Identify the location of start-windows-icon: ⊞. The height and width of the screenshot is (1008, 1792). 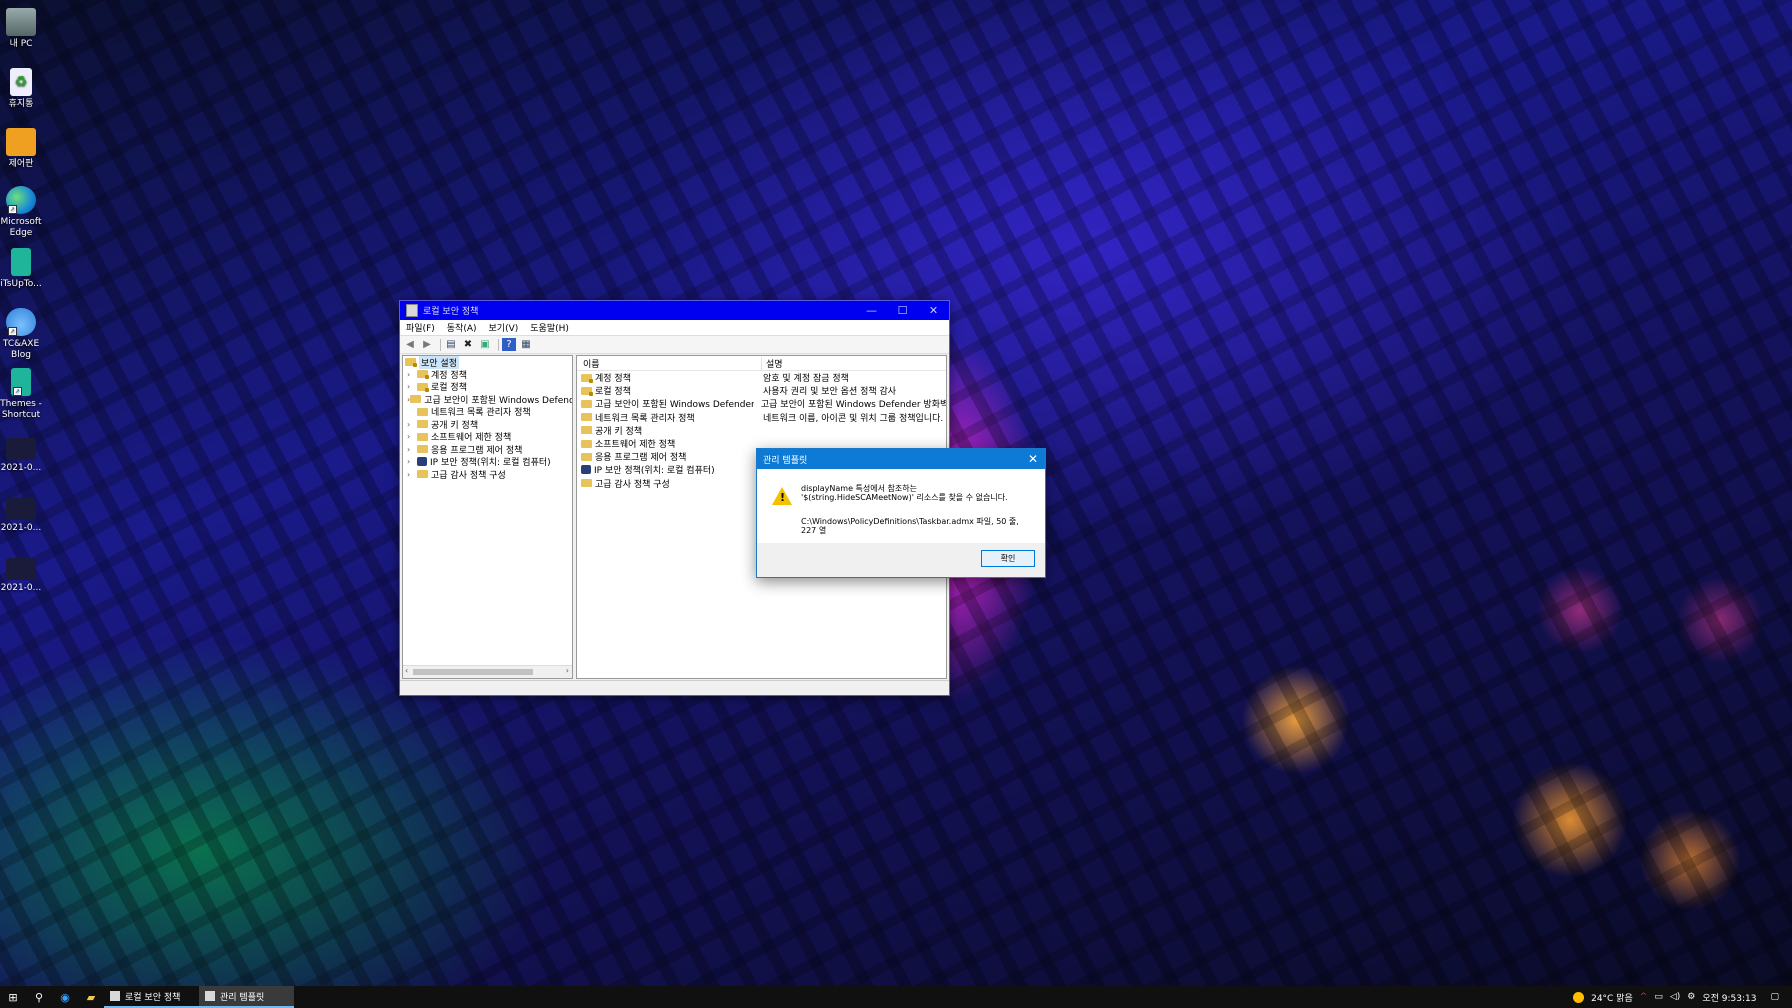
(13, 997).